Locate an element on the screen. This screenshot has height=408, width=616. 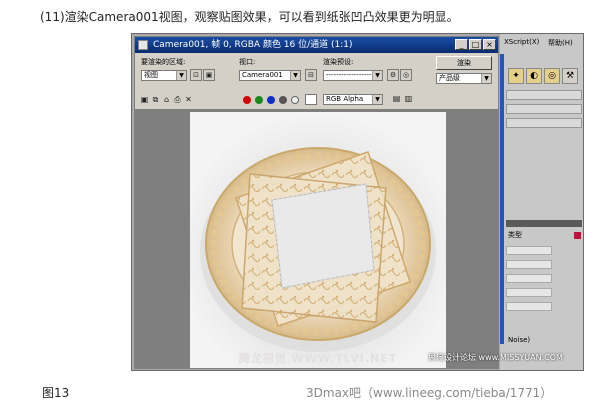
menu-maxscript: XScript(X) is located at coordinates (521, 42).